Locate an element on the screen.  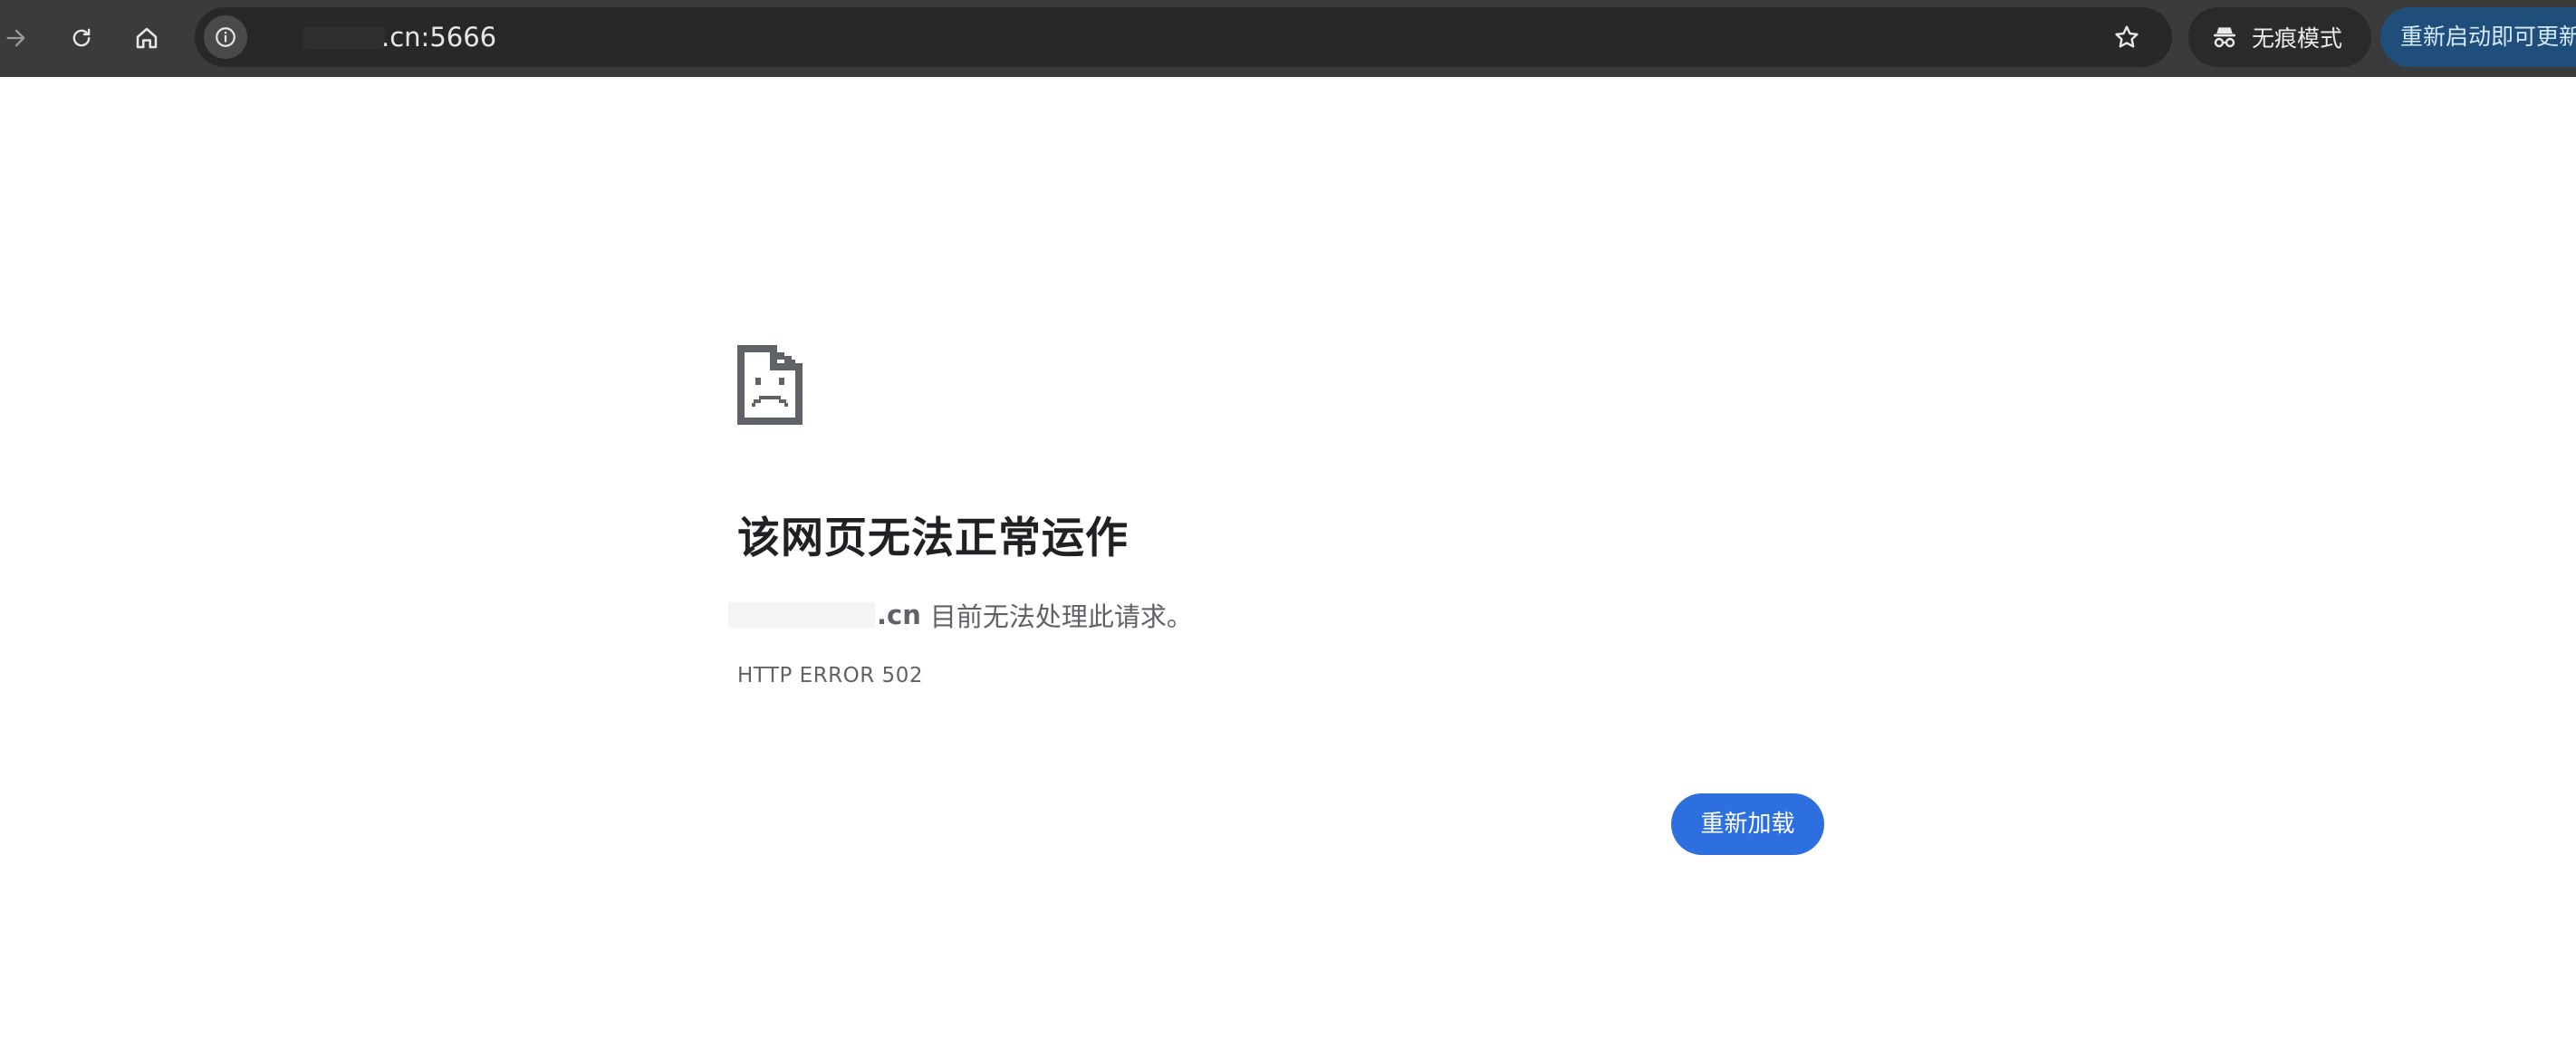
arrow-right-icon is located at coordinates (15, 38).